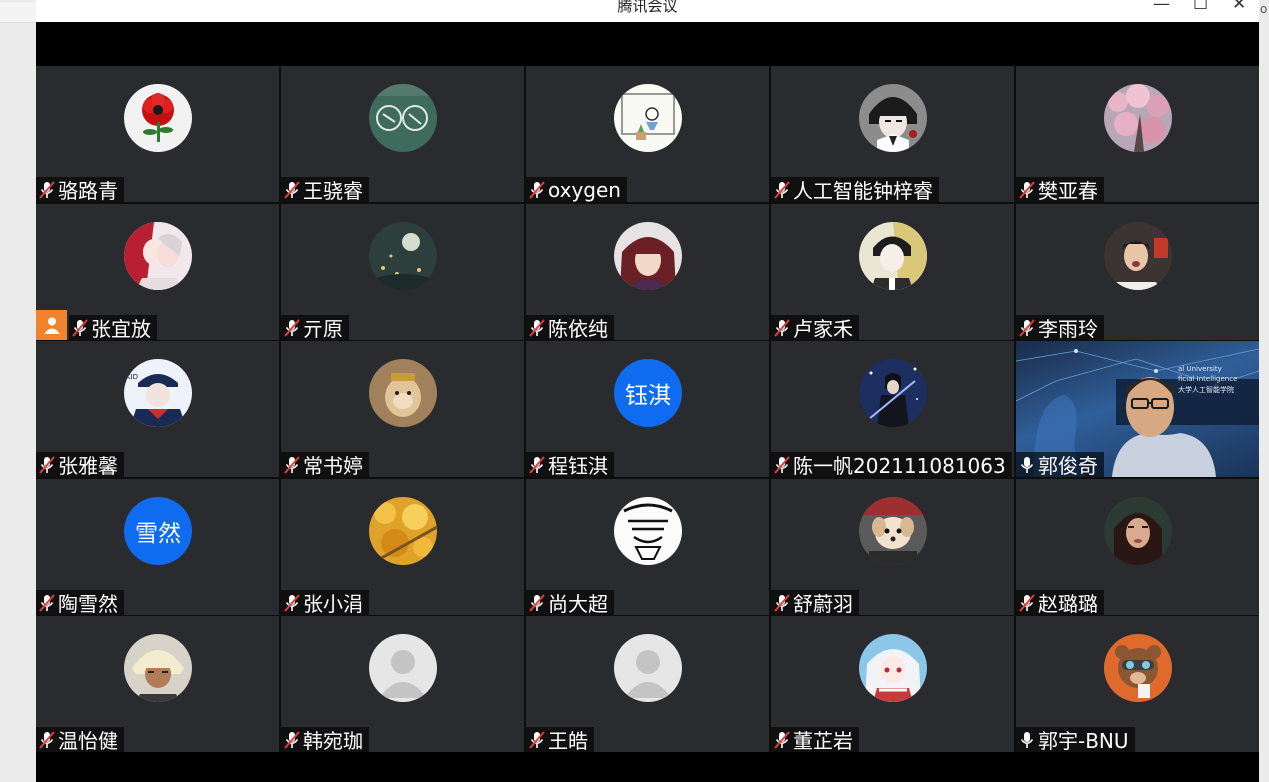 The image size is (1269, 782). I want to click on participant-name: 郭俊奇, so click(1068, 465).